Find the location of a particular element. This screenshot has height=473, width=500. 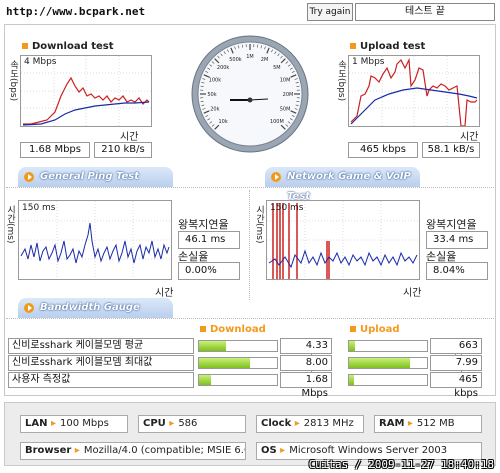

upload-kbps-value: 465 kbps is located at coordinates (383, 150).